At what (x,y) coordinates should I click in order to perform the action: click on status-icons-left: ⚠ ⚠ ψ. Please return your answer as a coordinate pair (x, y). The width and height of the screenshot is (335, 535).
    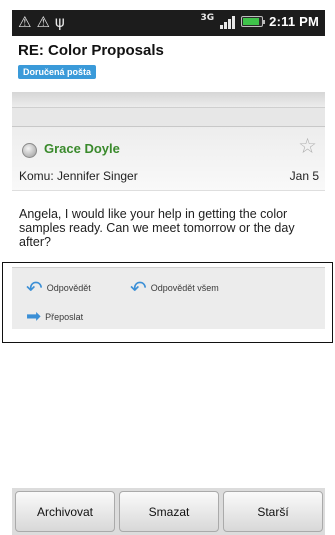
    Looking at the image, I should click on (41, 22).